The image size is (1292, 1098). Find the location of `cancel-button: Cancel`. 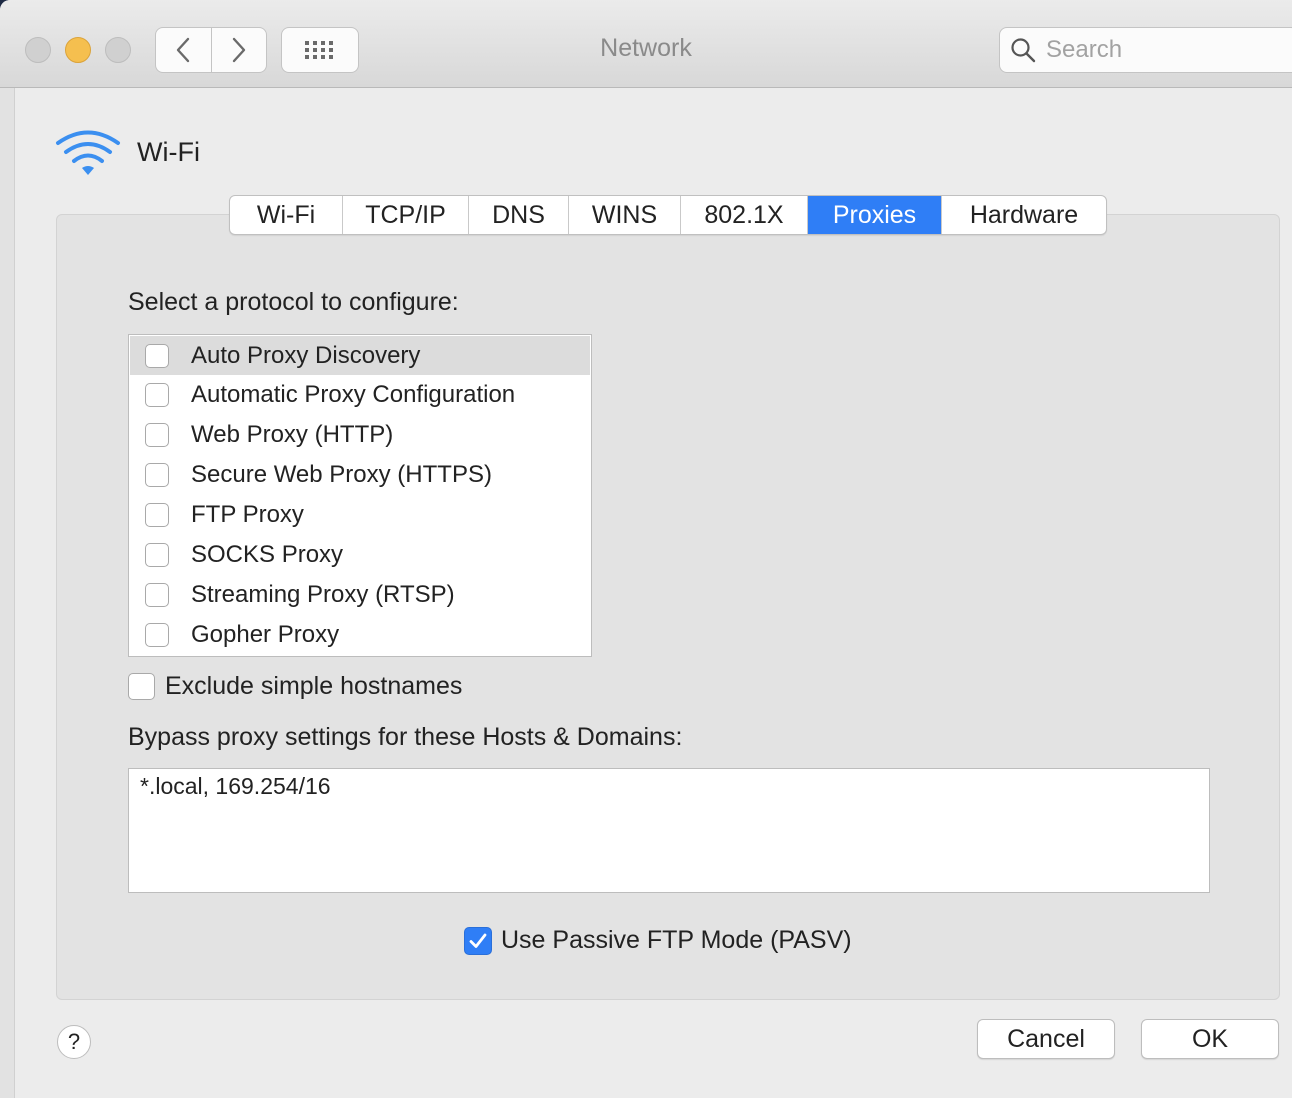

cancel-button: Cancel is located at coordinates (1046, 1039).